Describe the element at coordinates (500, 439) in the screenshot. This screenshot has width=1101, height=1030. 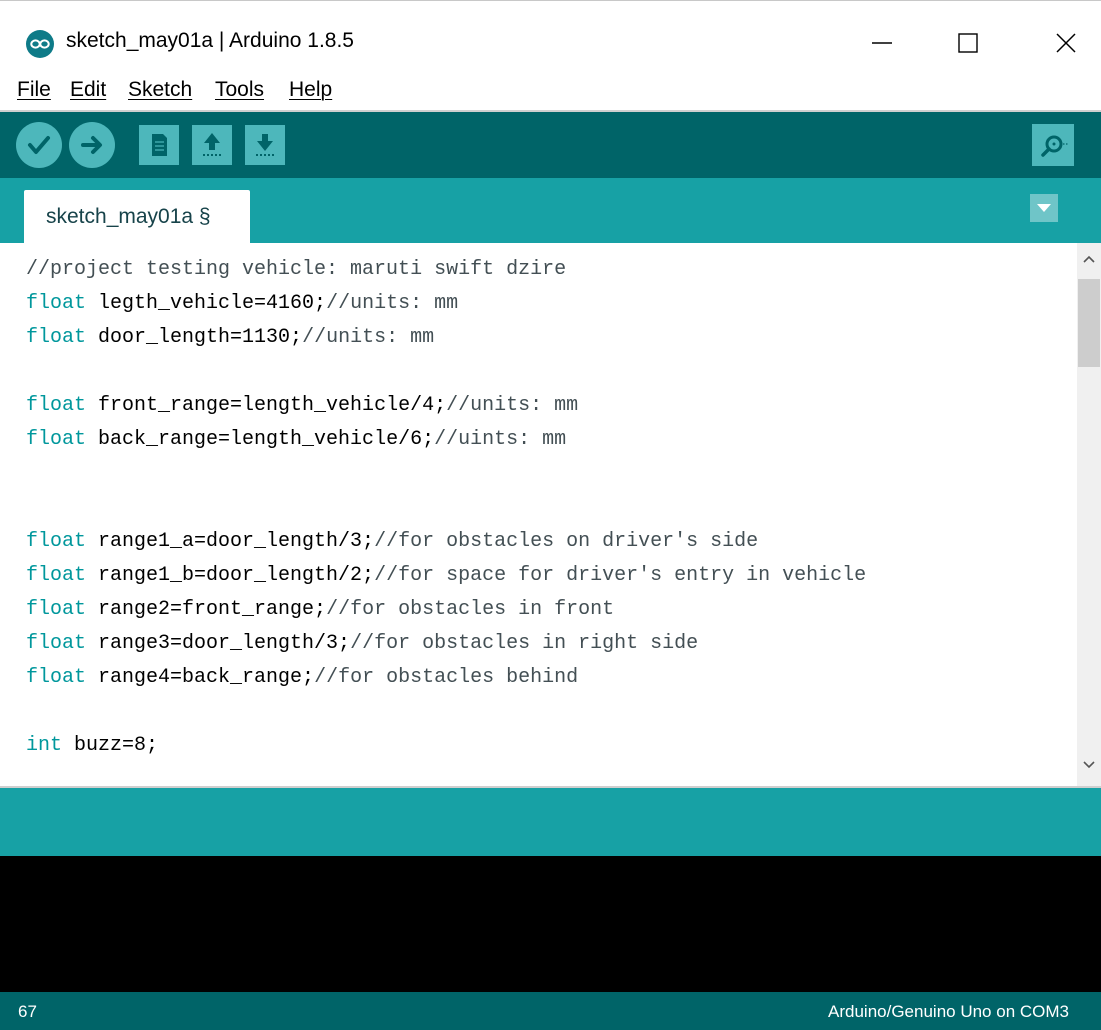
I see `comment: //uints: mm` at that location.